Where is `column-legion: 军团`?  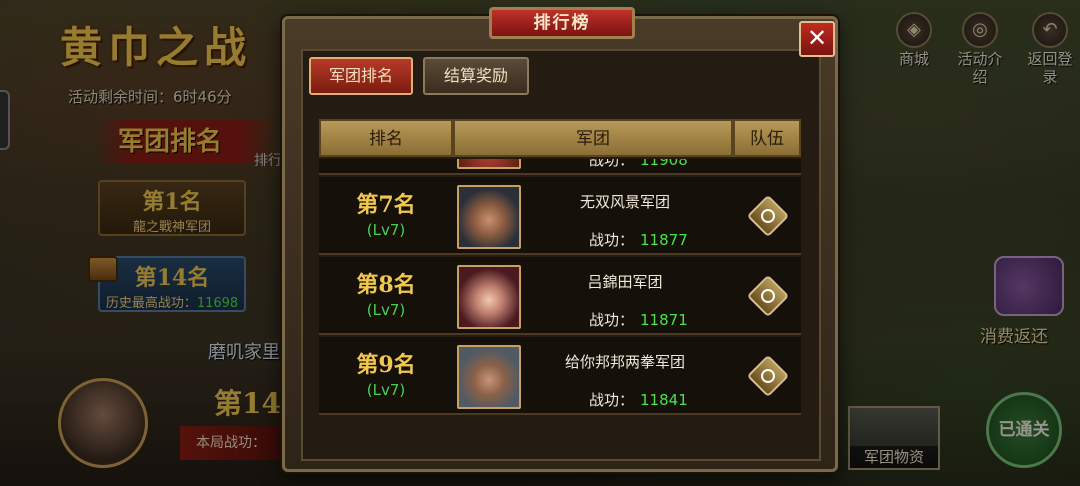
column-legion: 军团 is located at coordinates (593, 138).